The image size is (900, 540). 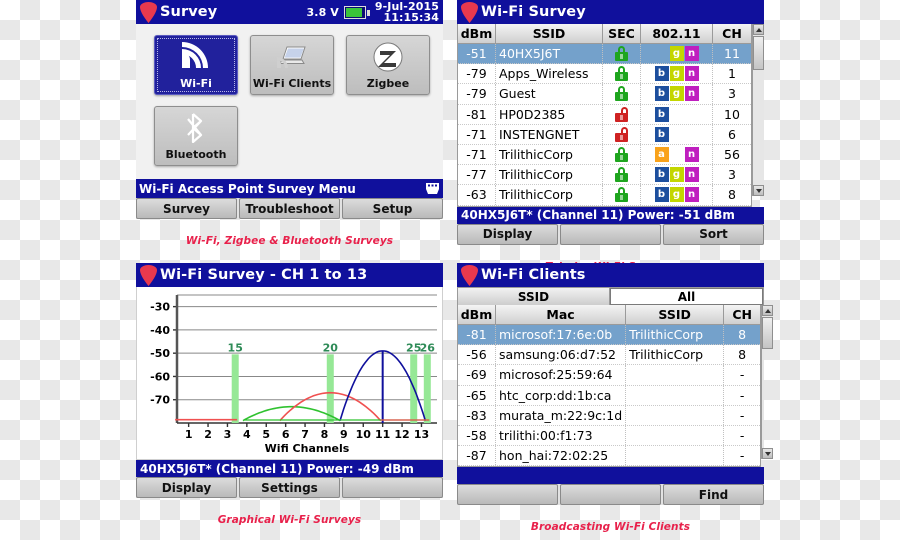 What do you see at coordinates (289, 101) in the screenshot?
I see `survey-menu-screen: Wi-Fi Wi-Fi Clients Zigbee Bluetooth` at bounding box center [289, 101].